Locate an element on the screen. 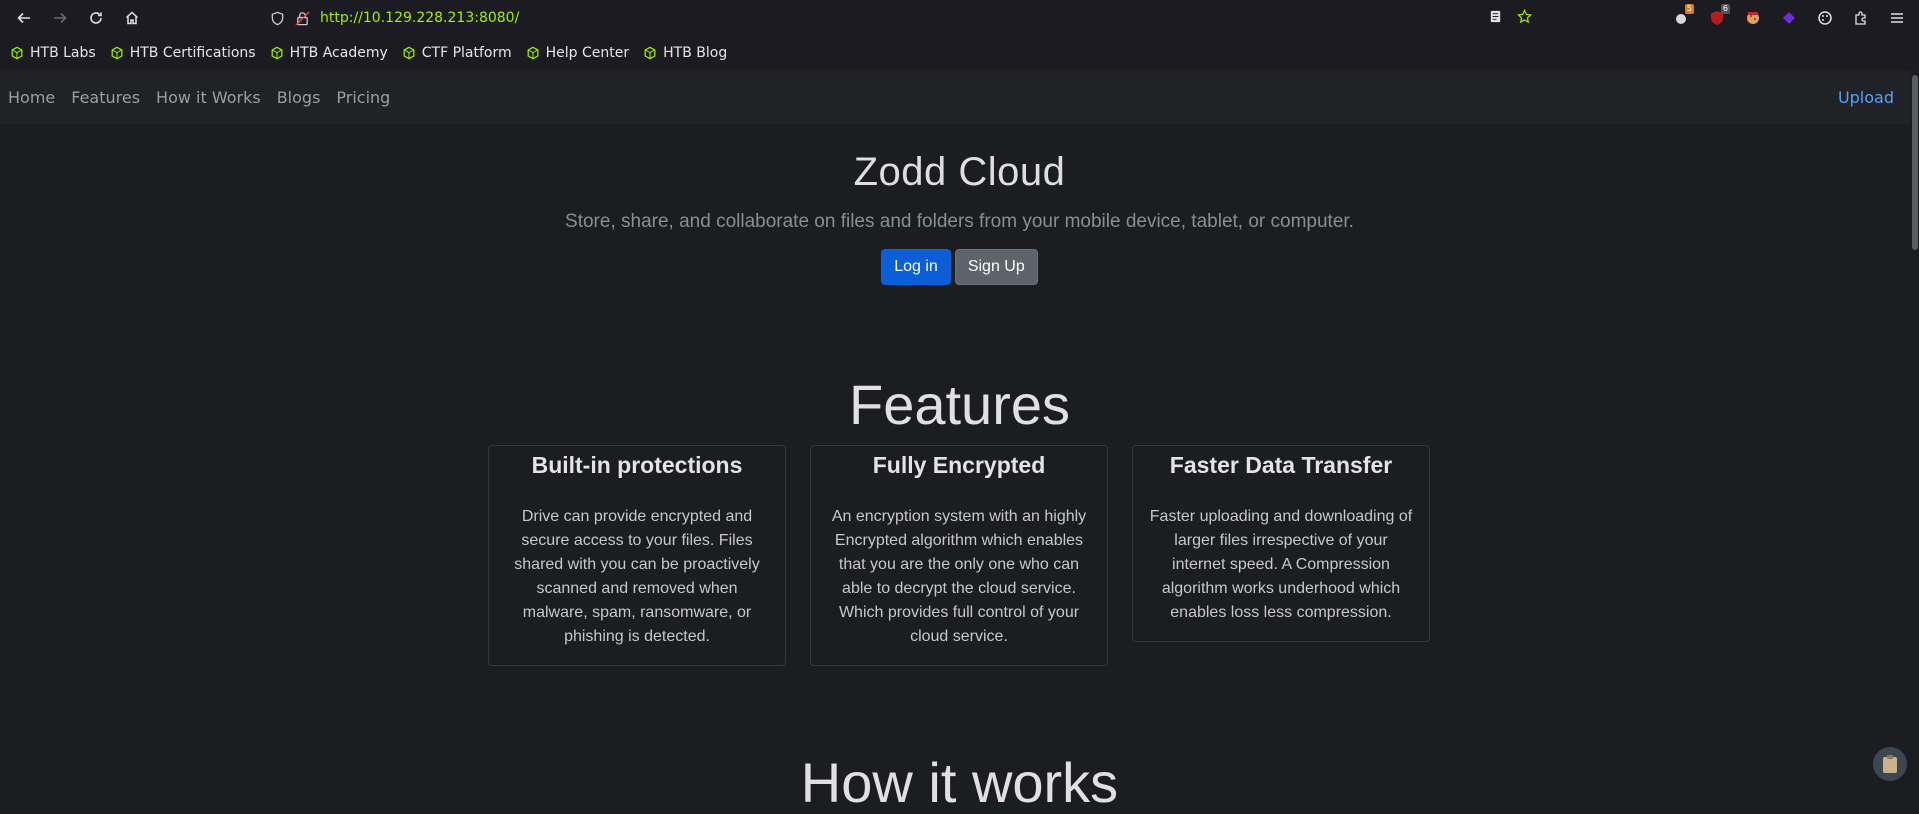  nav-upload: Upload is located at coordinates (1866, 97).